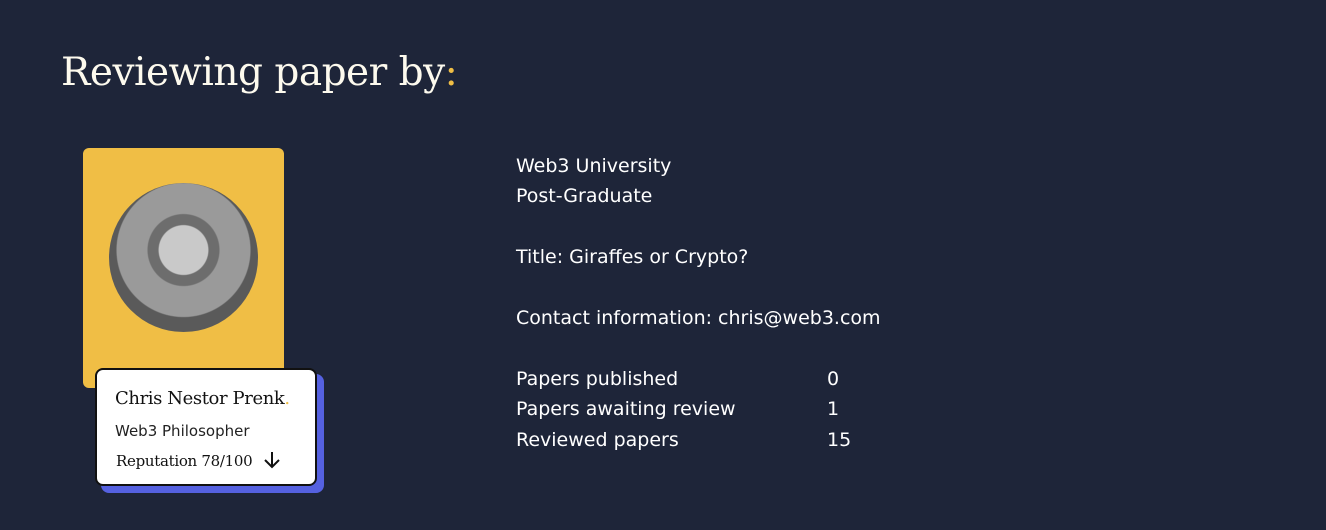 The width and height of the screenshot is (1326, 530). I want to click on contact-info: Contact information: chris@web3.com, so click(698, 318).